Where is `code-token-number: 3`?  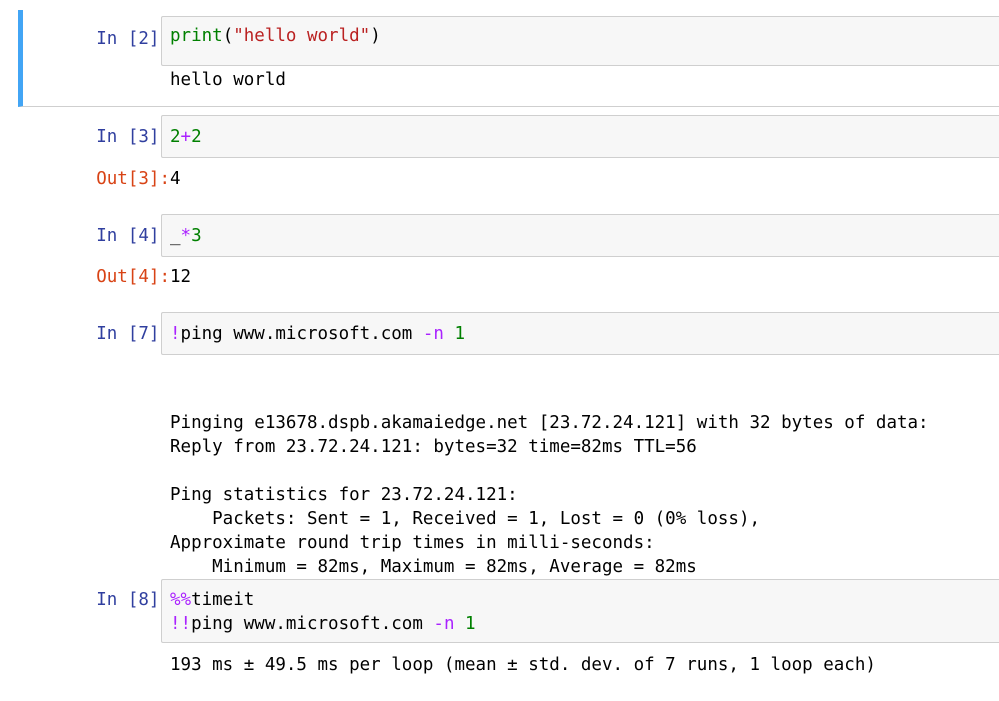
code-token-number: 3 is located at coordinates (196, 236).